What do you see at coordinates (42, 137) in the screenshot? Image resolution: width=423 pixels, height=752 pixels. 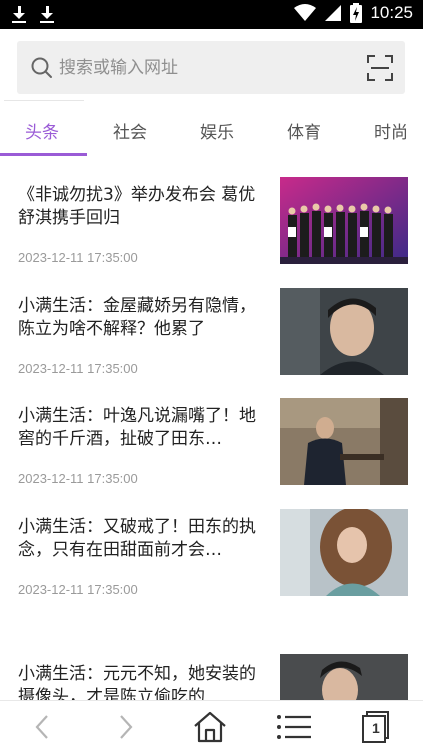 I see `tab-headline: 头条` at bounding box center [42, 137].